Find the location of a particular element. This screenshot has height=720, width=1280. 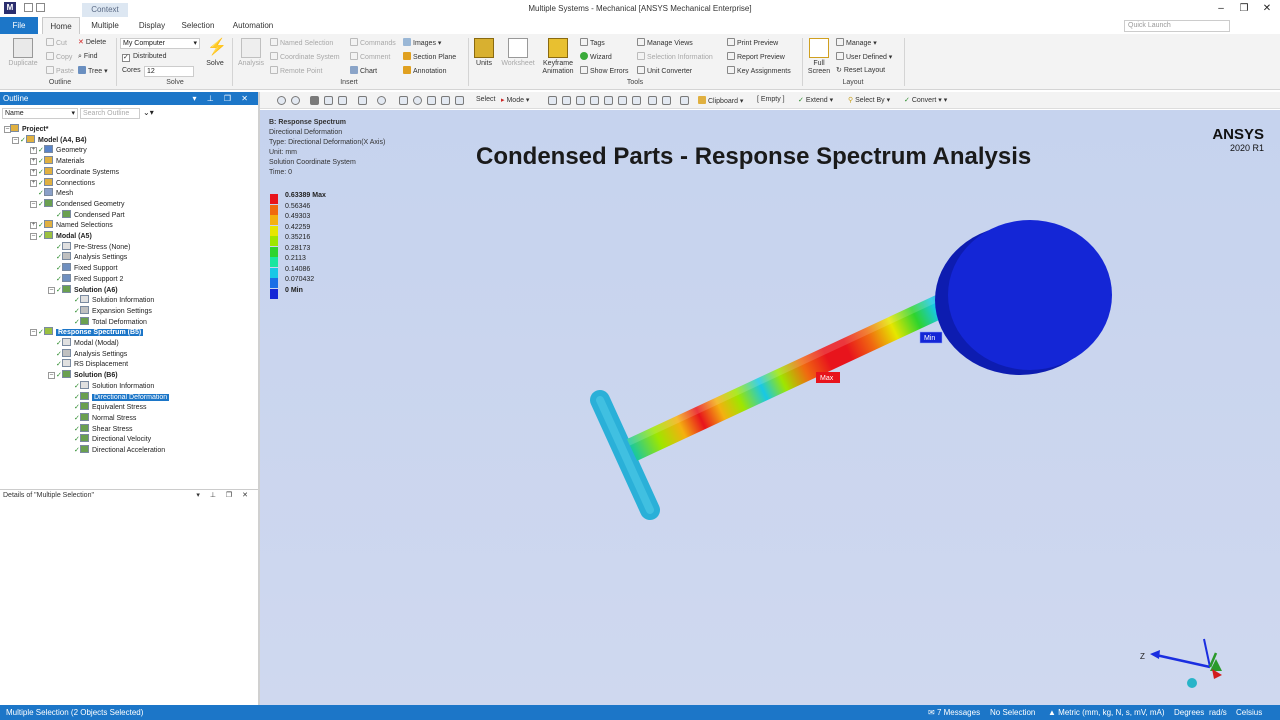

body-select-icon is located at coordinates (594, 100).